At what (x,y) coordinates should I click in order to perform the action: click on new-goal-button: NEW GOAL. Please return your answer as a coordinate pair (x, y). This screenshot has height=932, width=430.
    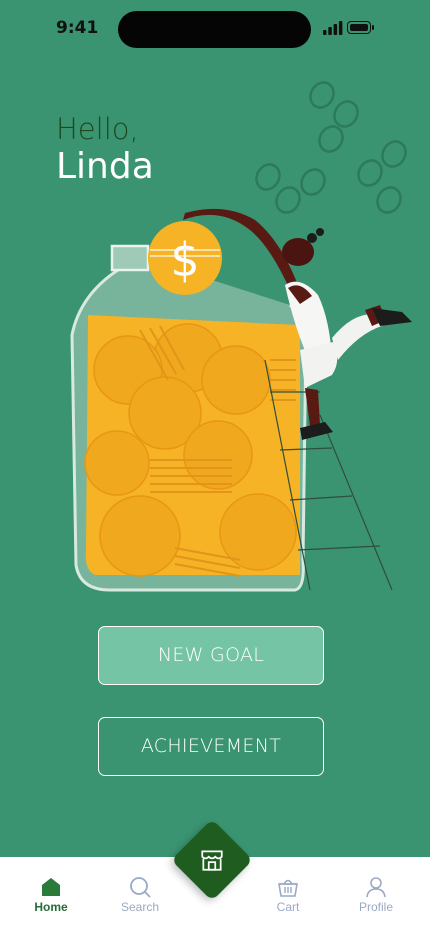
    Looking at the image, I should click on (211, 655).